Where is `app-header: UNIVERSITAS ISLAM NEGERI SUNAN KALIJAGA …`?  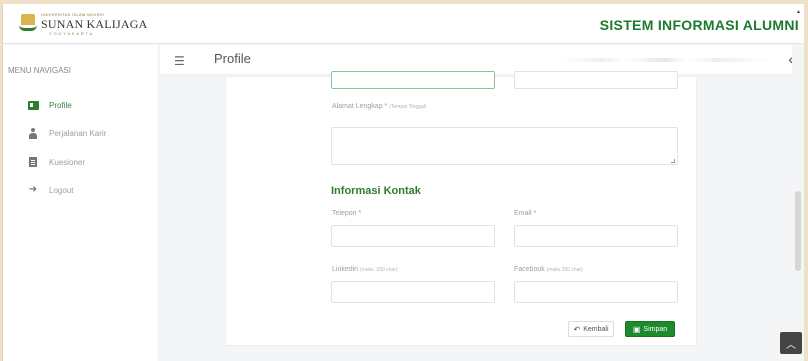 app-header: UNIVERSITAS ISLAM NEGERI SUNAN KALIJAGA … is located at coordinates (403, 24).